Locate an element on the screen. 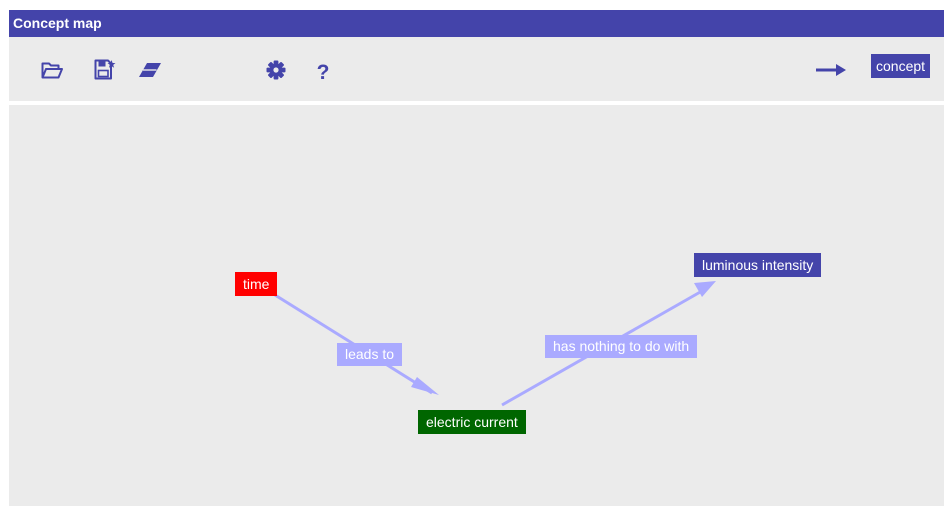 This screenshot has height=506, width=944. concept-node-luminous-intensity: luminous intensity is located at coordinates (758, 265).